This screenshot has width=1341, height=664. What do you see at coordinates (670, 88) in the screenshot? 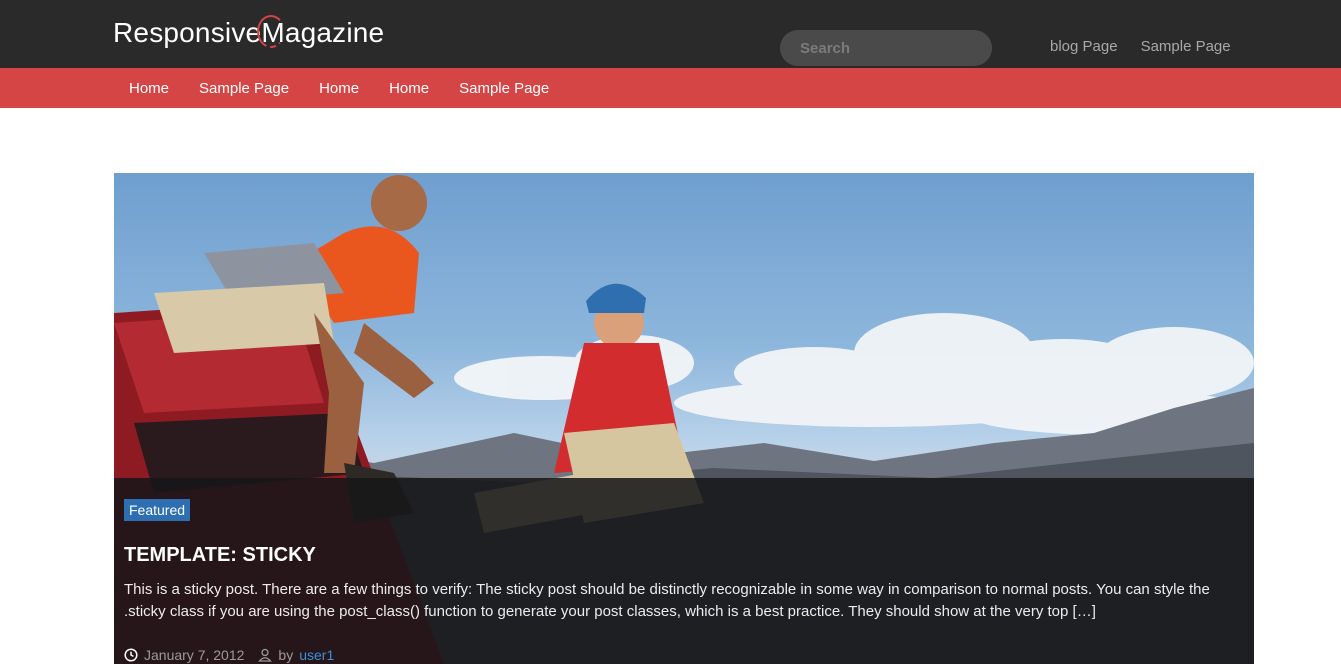
I see `main-nav: Home Sample Page Home Home Sample Page` at bounding box center [670, 88].